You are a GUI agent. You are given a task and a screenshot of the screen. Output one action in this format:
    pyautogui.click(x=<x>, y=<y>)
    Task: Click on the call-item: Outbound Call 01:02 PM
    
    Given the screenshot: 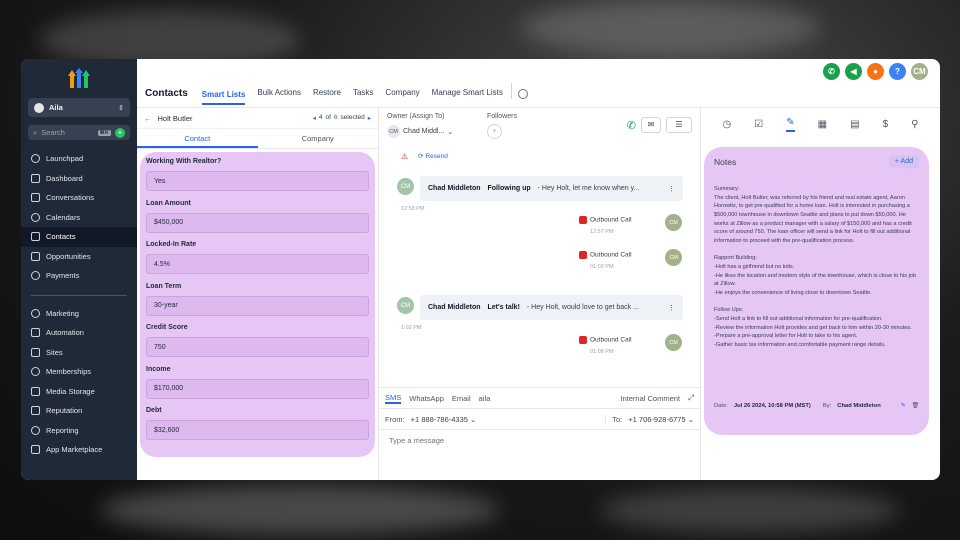 What is the action you would take?
    pyautogui.click(x=605, y=260)
    